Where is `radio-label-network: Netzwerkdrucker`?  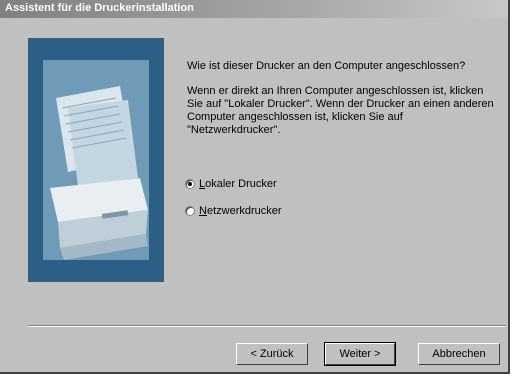
radio-label-network: Netzwerkdrucker is located at coordinates (240, 211).